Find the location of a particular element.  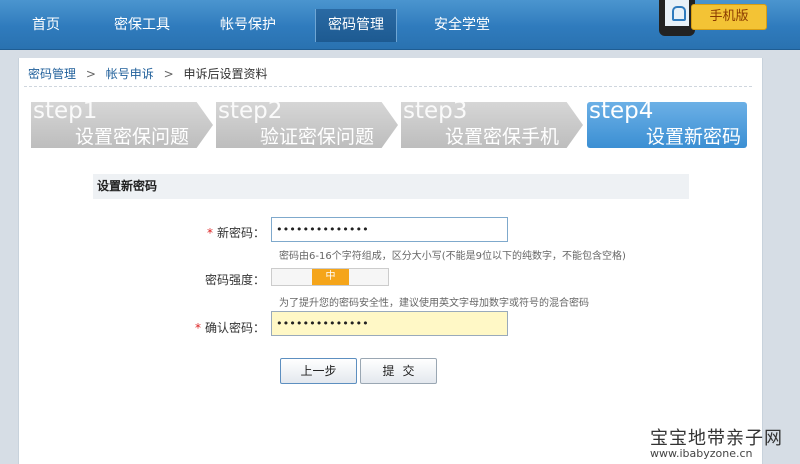

password-strength-hint: 为了提升您的密码安全性，建议使用英文字母加数字或符号的混合密码 is located at coordinates (434, 303).